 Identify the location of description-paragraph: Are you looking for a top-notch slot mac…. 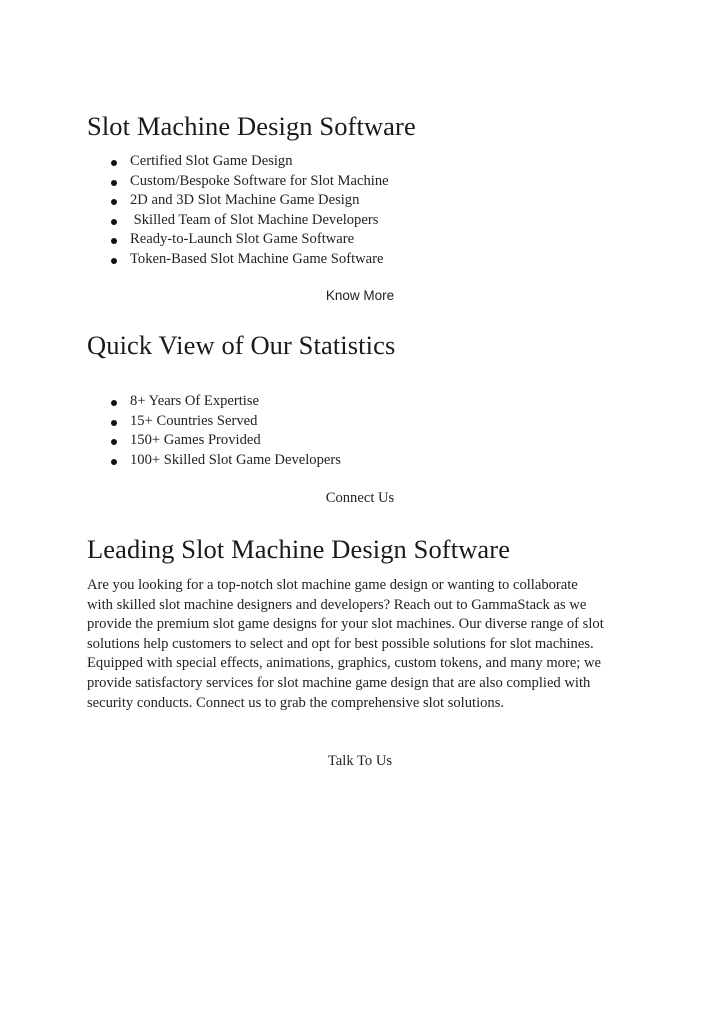
(345, 644).